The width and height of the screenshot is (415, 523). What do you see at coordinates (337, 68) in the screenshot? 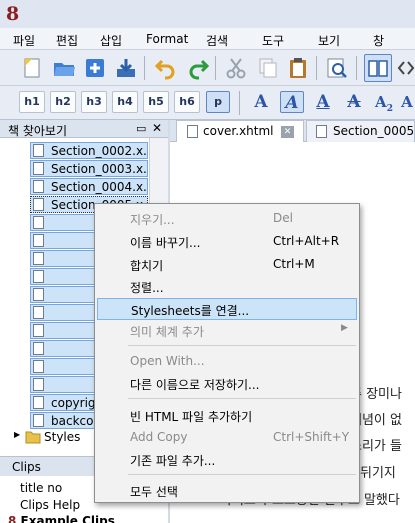
I see `find-icon` at bounding box center [337, 68].